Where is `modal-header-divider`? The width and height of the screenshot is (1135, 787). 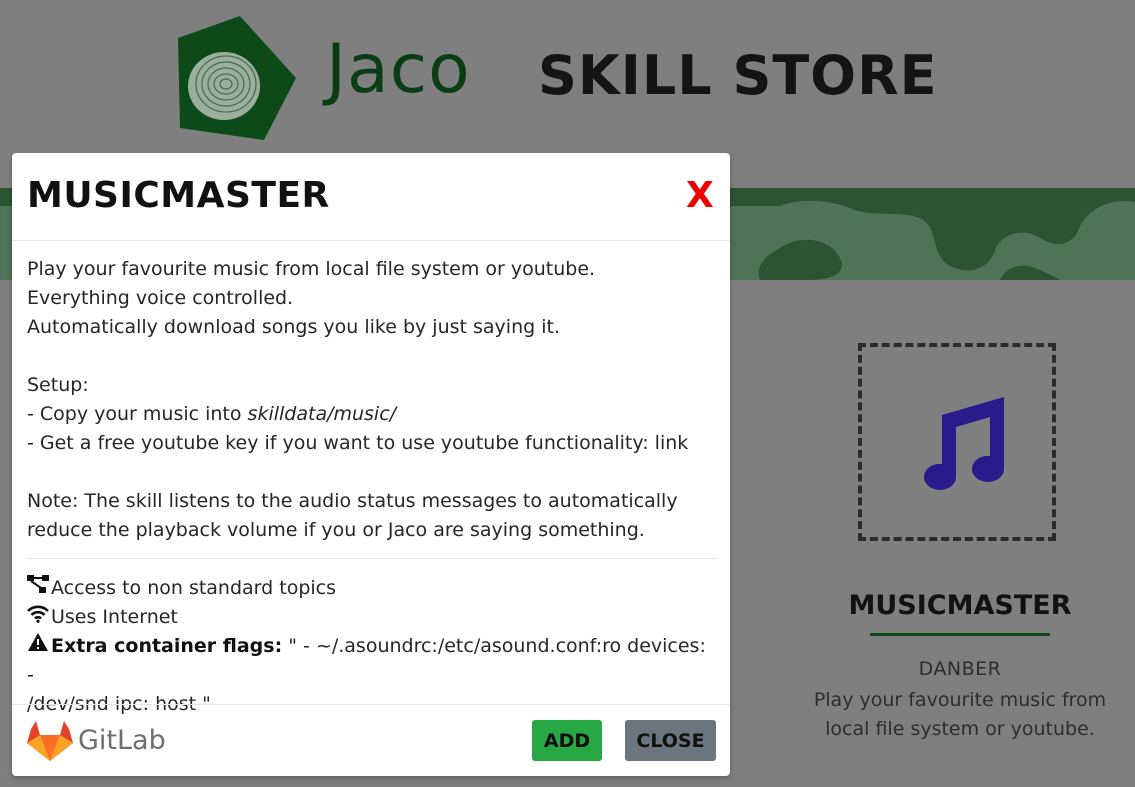 modal-header-divider is located at coordinates (371, 240).